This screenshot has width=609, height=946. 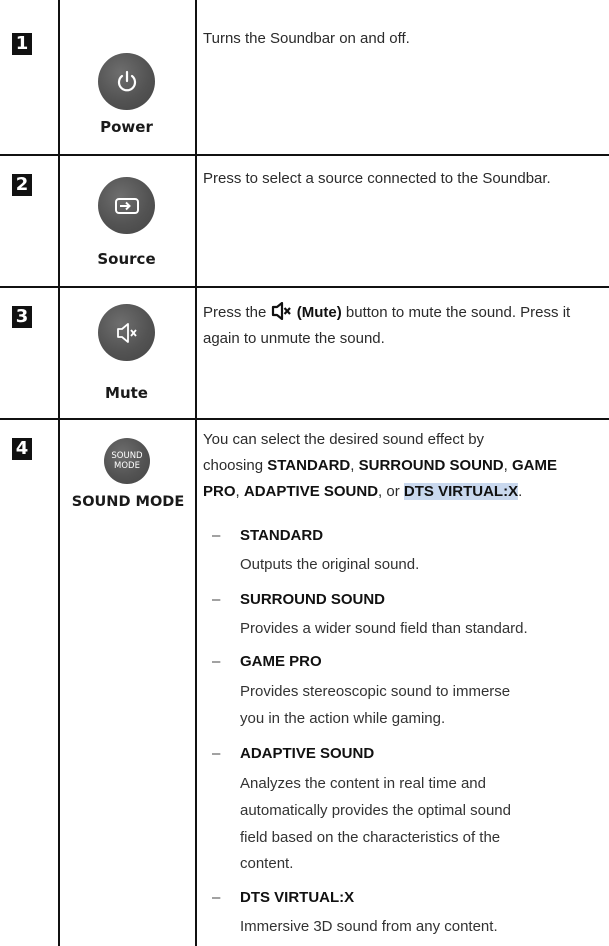 I want to click on description-line: PRO, ADAPTIVE SOUND, or DTS VIRTUAL:X., so click(x=363, y=491).